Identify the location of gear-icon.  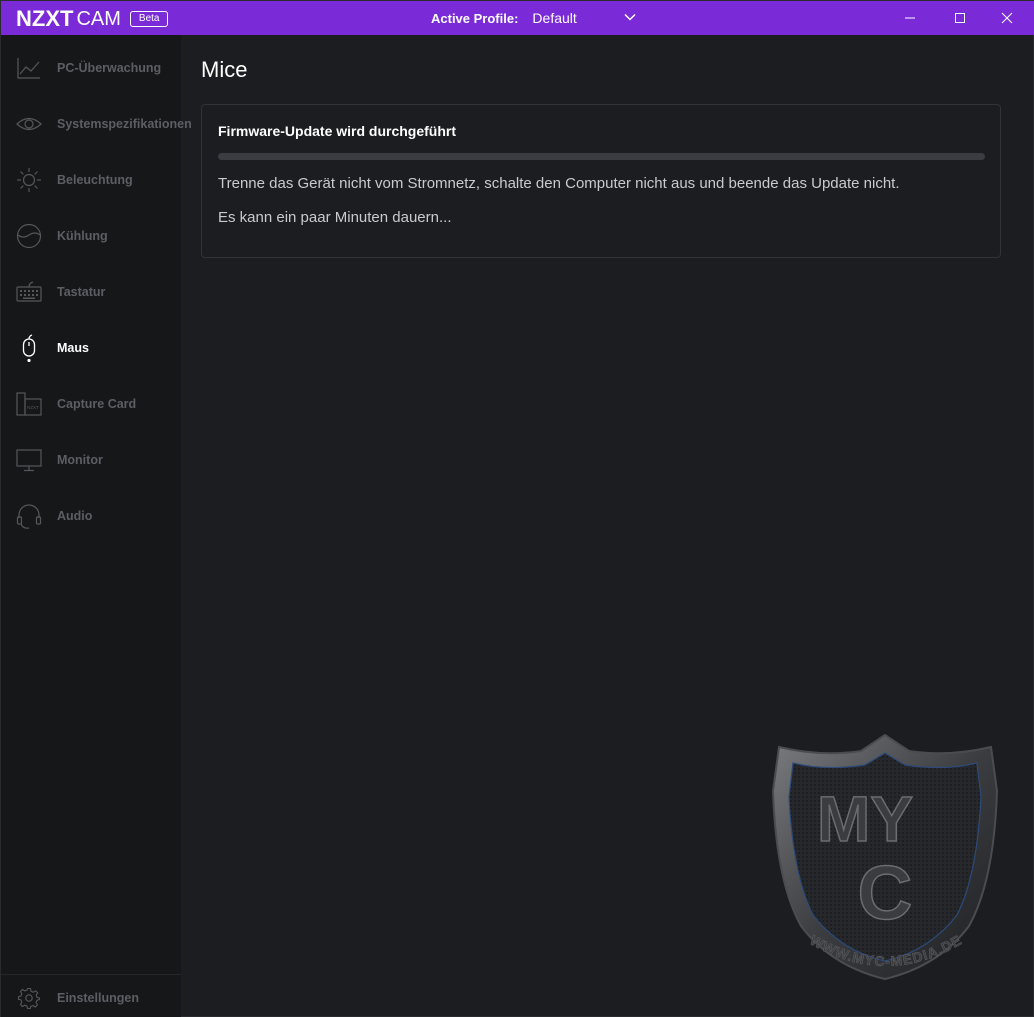
(29, 998).